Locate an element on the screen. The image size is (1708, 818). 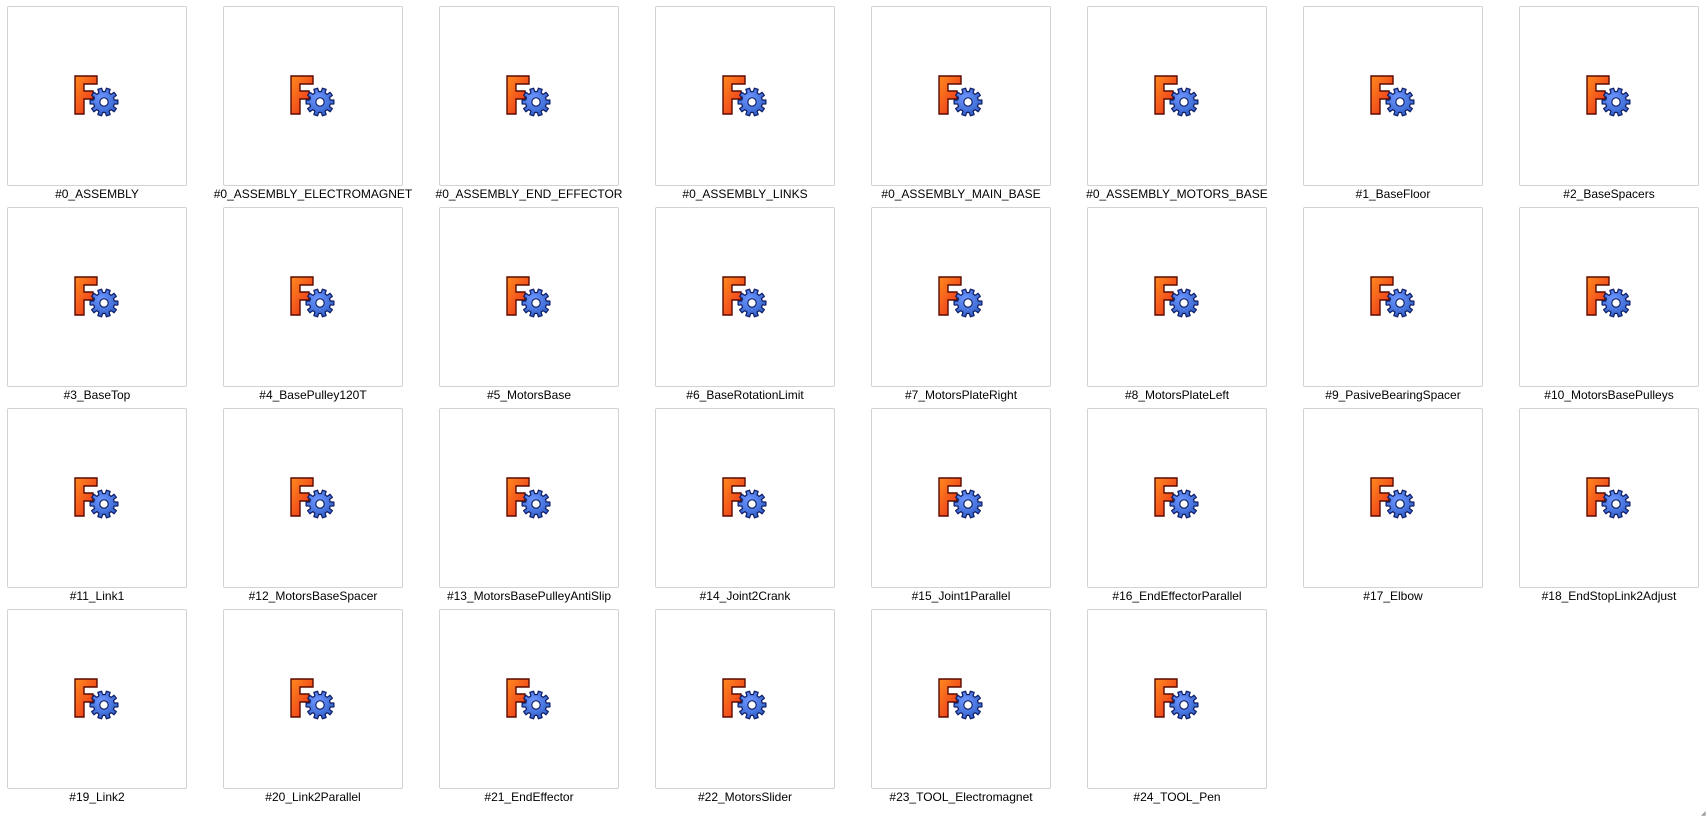
file-item: #12_MotorsBaseSpacer is located at coordinates (313, 508).